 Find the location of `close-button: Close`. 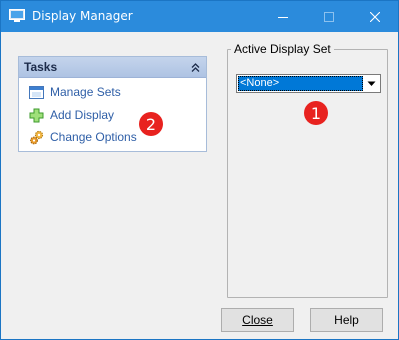

close-button: Close is located at coordinates (257, 320).